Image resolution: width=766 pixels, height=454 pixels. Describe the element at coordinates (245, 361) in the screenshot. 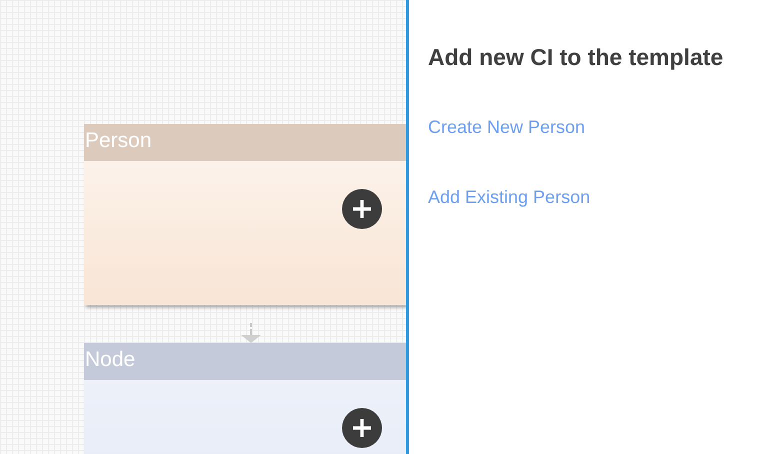

I see `card-title: Node` at that location.